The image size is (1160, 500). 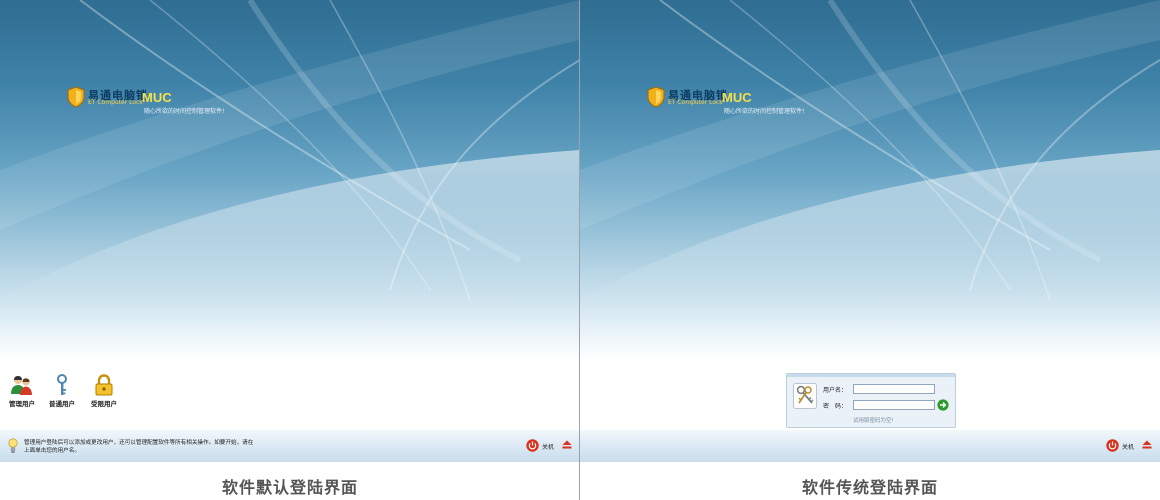 What do you see at coordinates (21, 385) in the screenshot?
I see `admin-users-icon` at bounding box center [21, 385].